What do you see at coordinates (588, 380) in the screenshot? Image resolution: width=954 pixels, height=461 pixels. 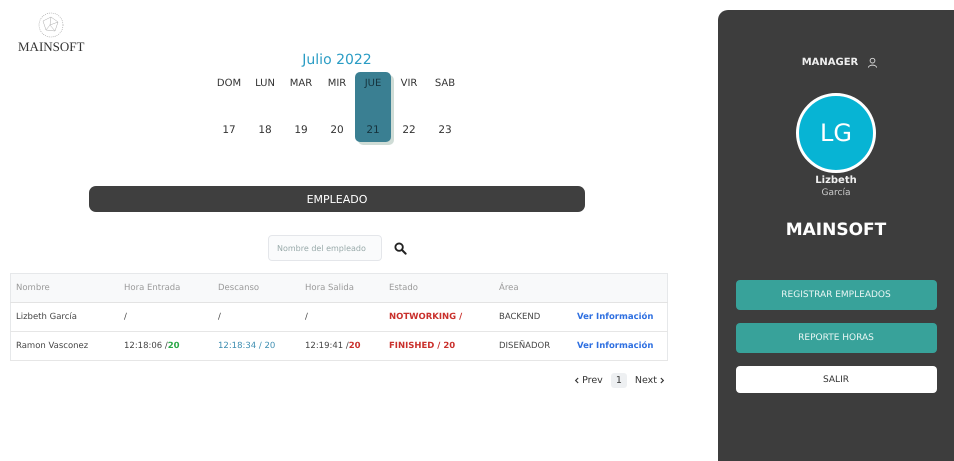 I see `prev-link: Prev` at bounding box center [588, 380].